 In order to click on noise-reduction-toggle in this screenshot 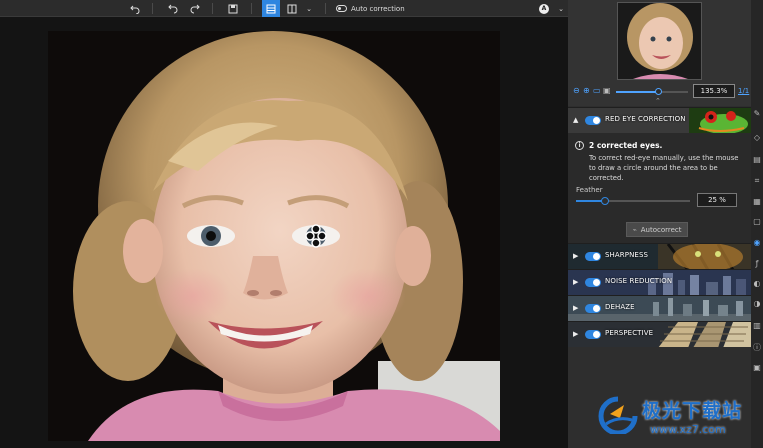, I will do `click(593, 282)`.